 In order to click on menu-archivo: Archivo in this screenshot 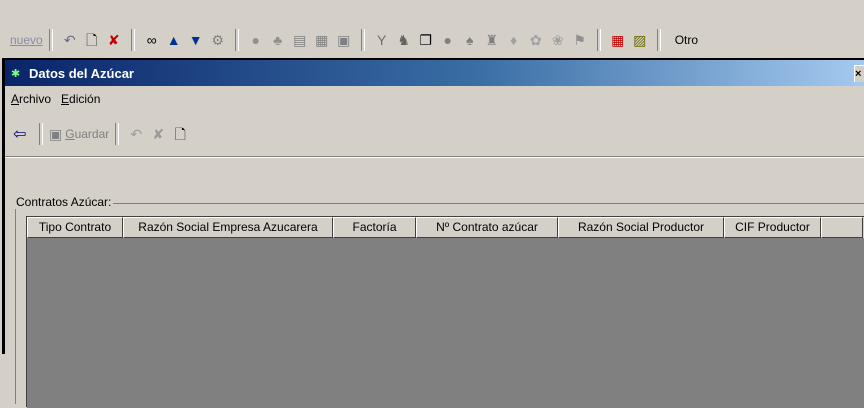, I will do `click(31, 99)`.